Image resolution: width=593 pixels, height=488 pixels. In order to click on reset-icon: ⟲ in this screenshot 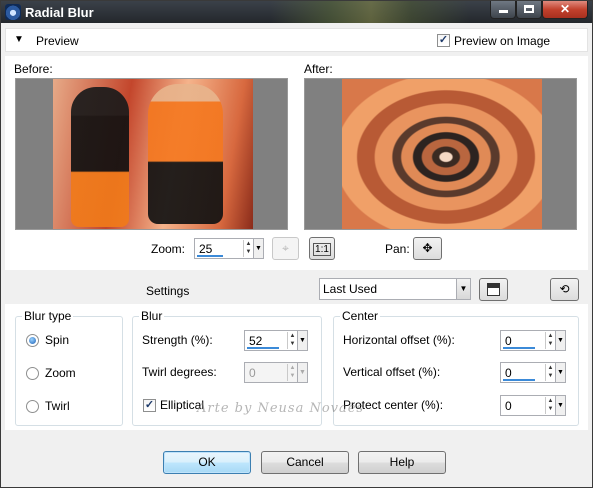, I will do `click(564, 289)`.